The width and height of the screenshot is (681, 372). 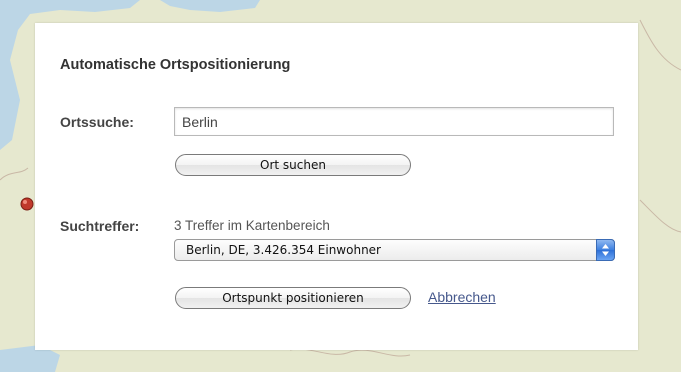 I want to click on results-count: 3 Treffer im Kartenbereich, so click(x=252, y=225).